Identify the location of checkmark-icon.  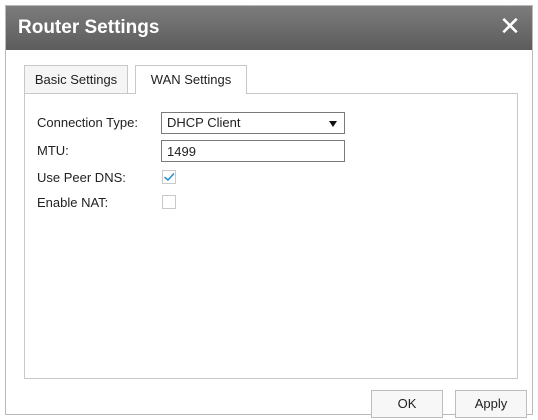
(169, 177).